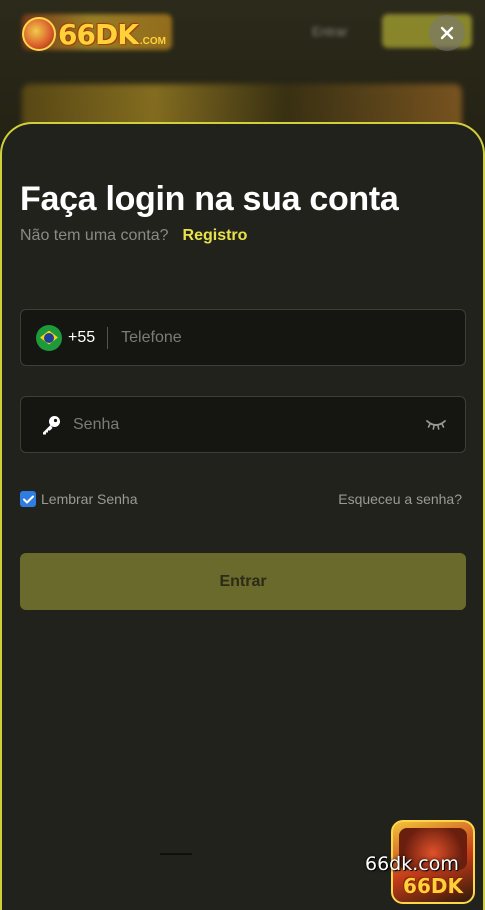 The width and height of the screenshot is (485, 910). Describe the element at coordinates (153, 41) in the screenshot. I see `logo-suffix: .COM` at that location.